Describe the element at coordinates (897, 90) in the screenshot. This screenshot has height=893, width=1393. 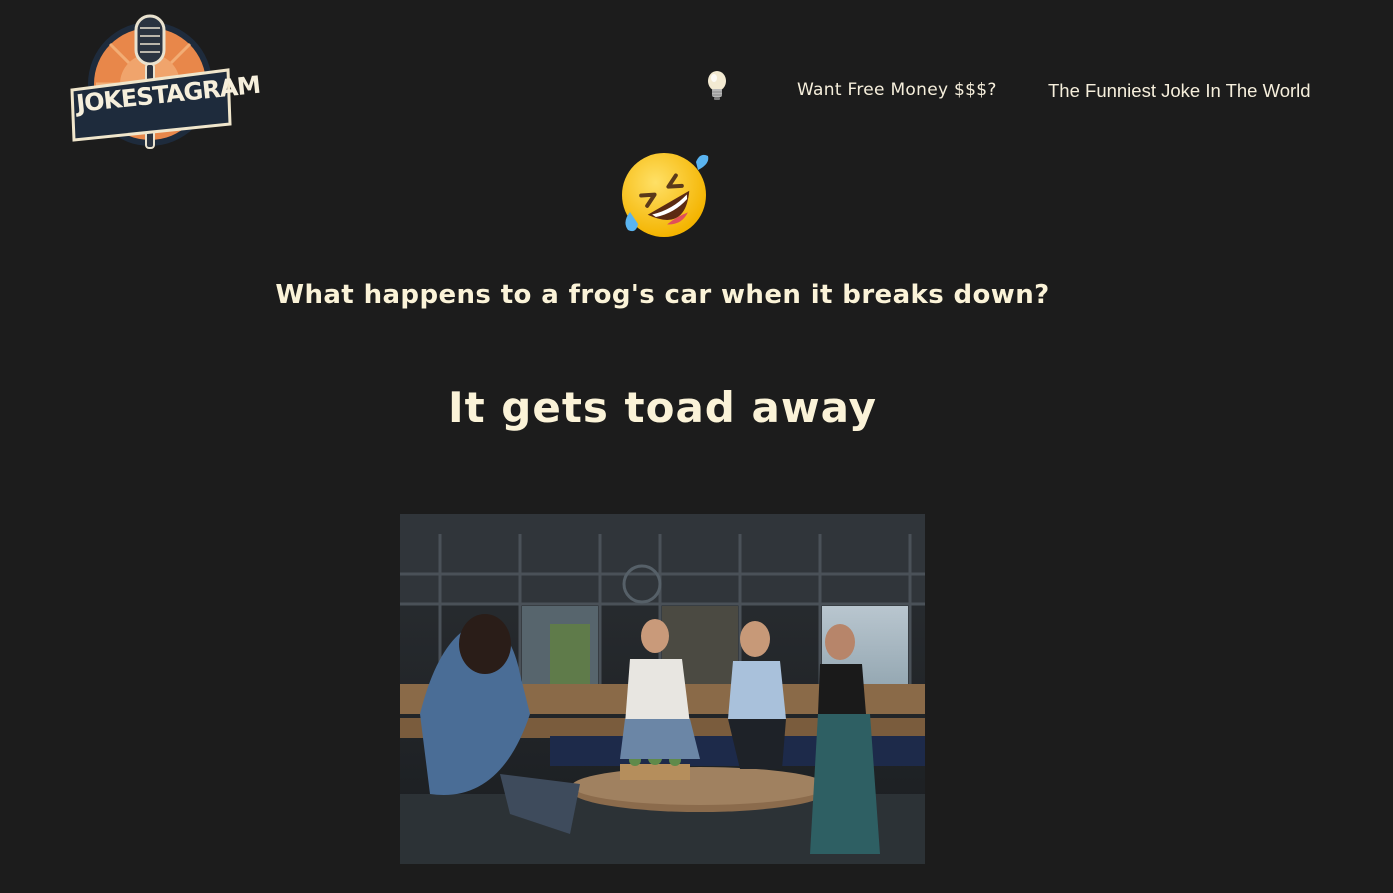
I see `nav-link-free-money: Want Free Money $$$?` at that location.